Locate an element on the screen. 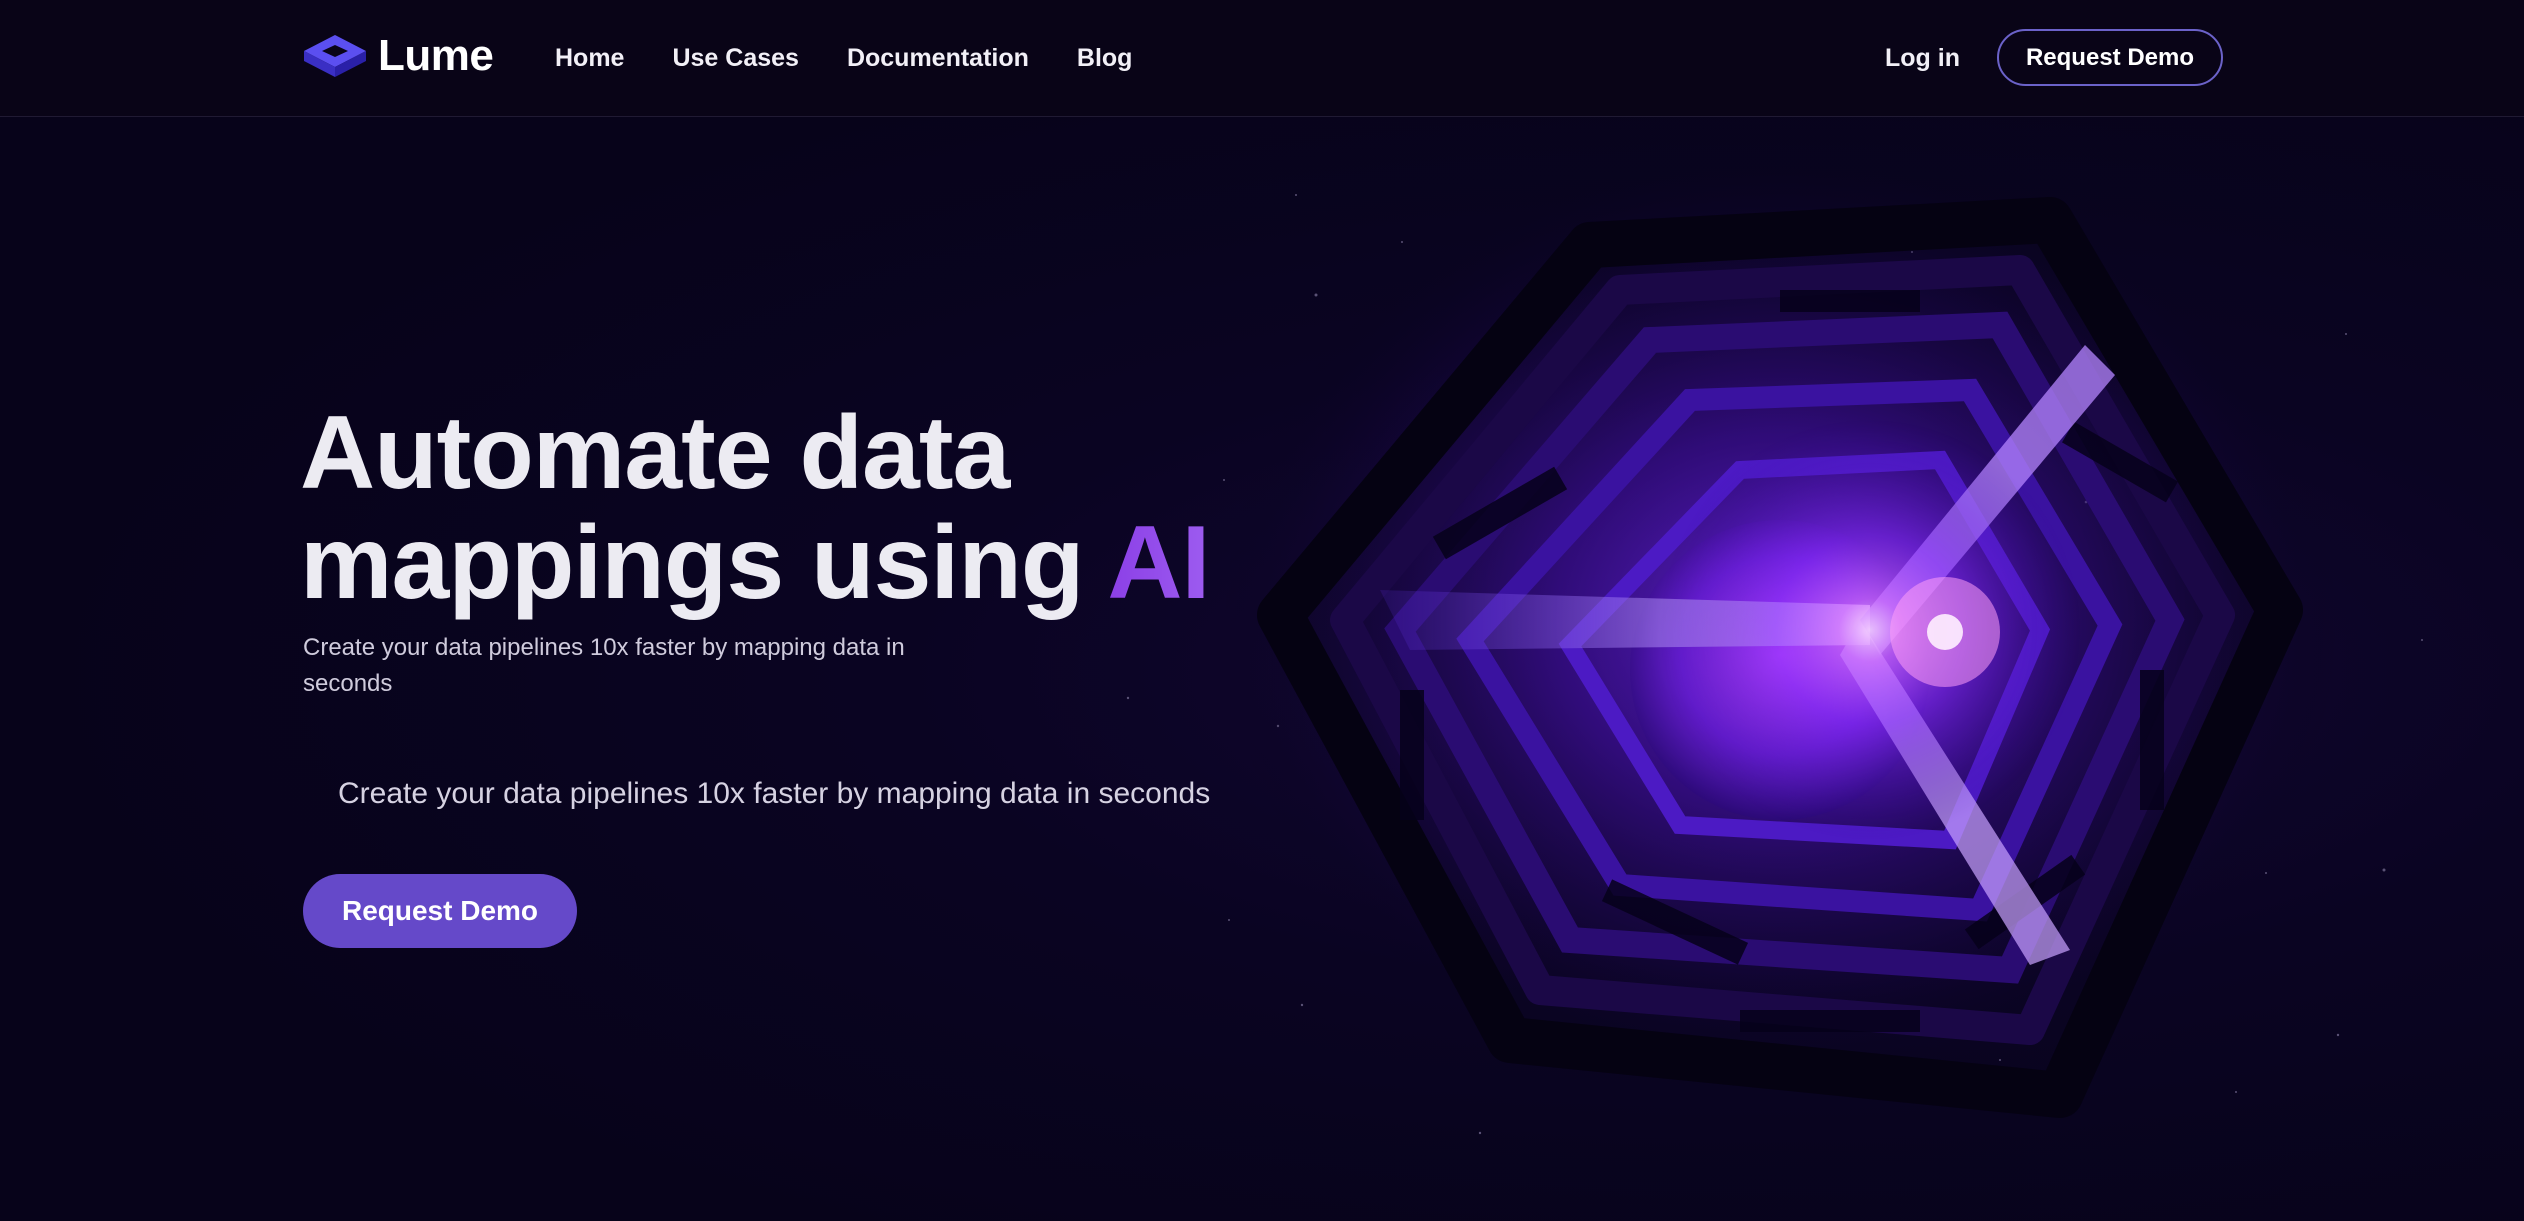 The image size is (2524, 1221). main-nav: Home Use Cases Documentation Blog is located at coordinates (867, 58).